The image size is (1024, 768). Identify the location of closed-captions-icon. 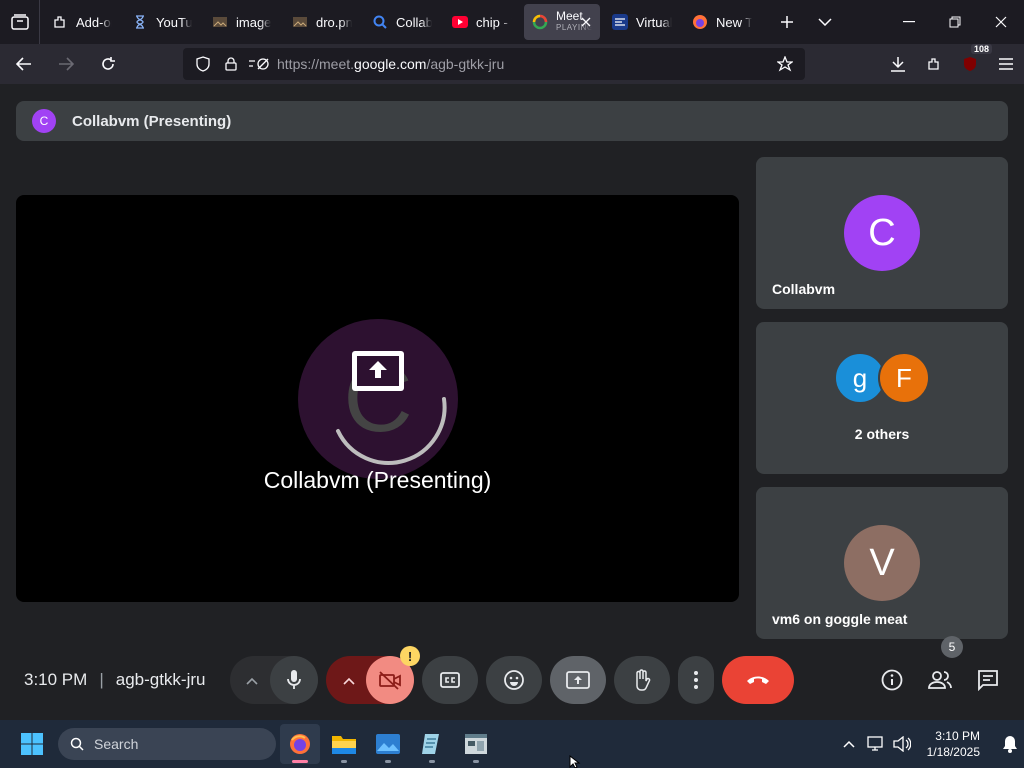
(450, 680).